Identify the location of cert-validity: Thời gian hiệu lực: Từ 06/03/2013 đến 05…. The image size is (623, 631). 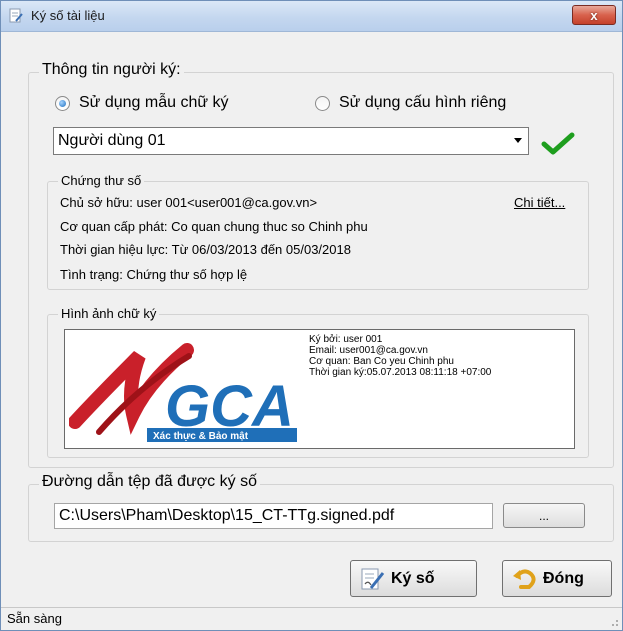
(205, 249).